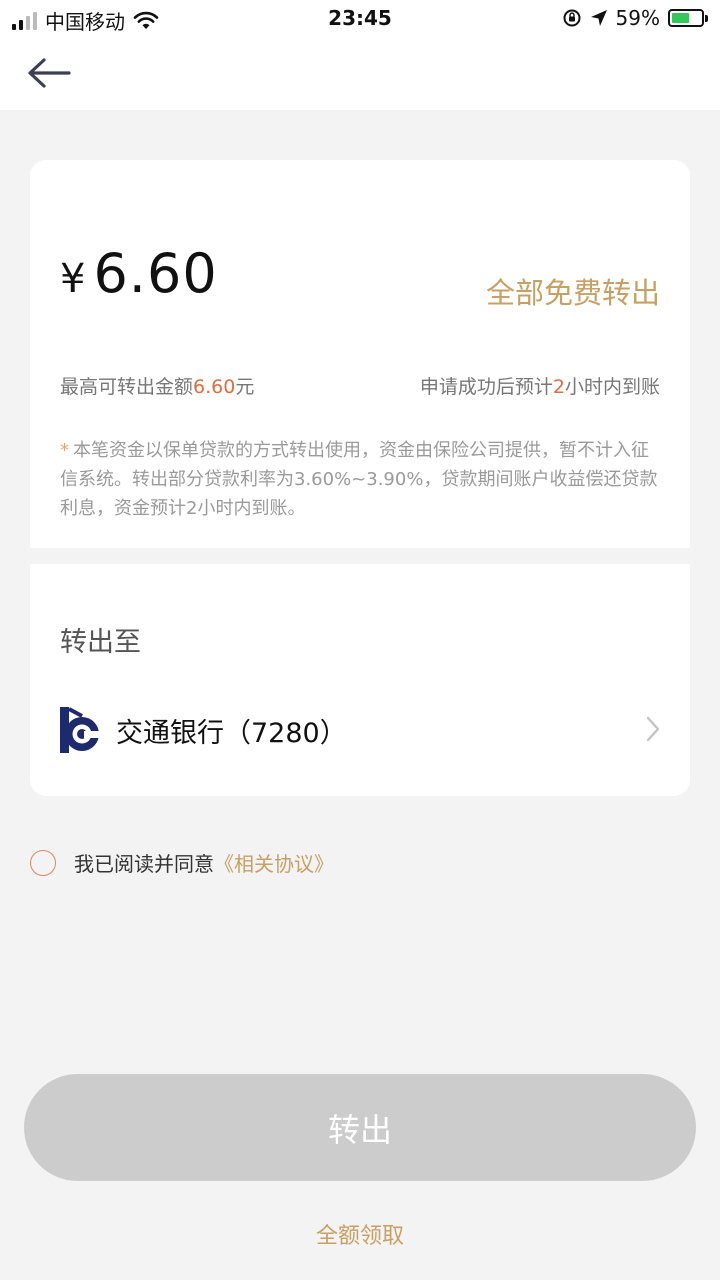 The width and height of the screenshot is (720, 1280). I want to click on orientation-lock-icon, so click(572, 18).